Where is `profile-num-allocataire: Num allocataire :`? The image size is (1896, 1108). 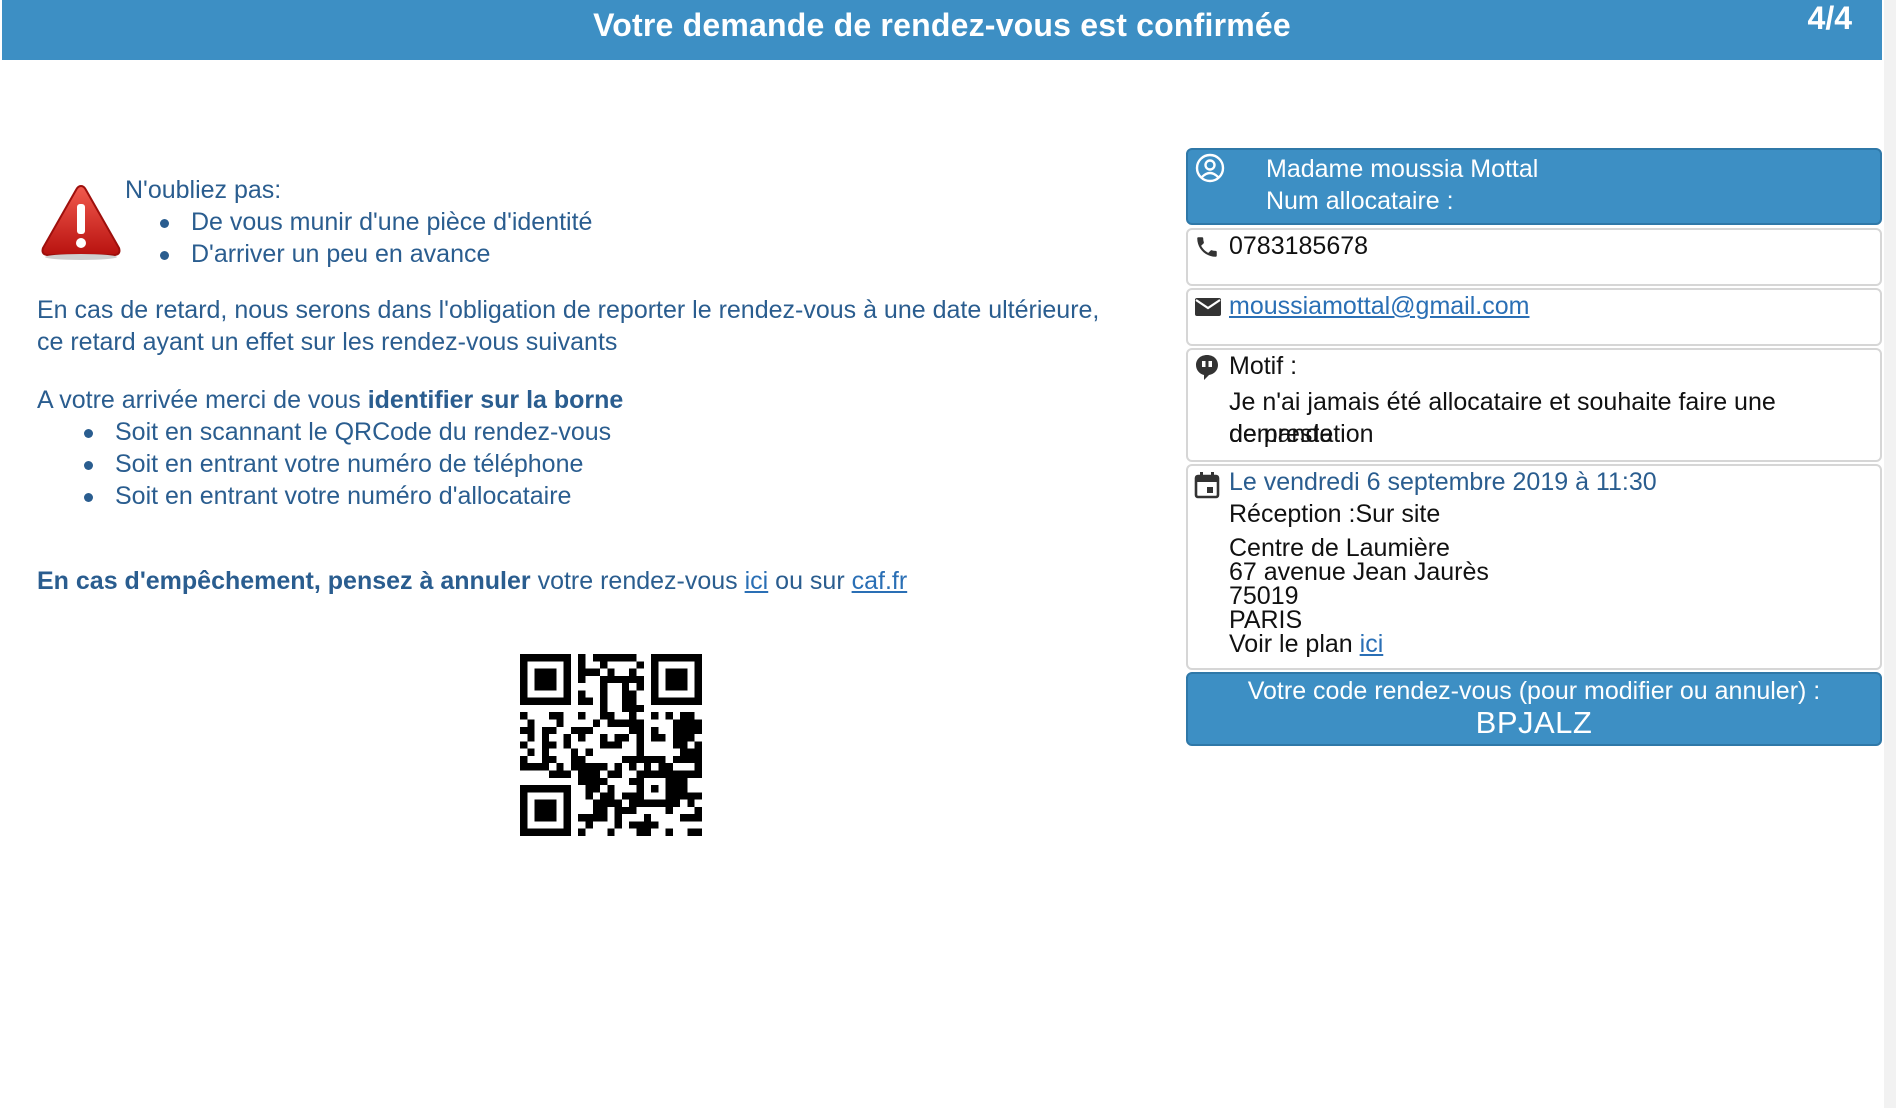 profile-num-allocataire: Num allocataire : is located at coordinates (1360, 201).